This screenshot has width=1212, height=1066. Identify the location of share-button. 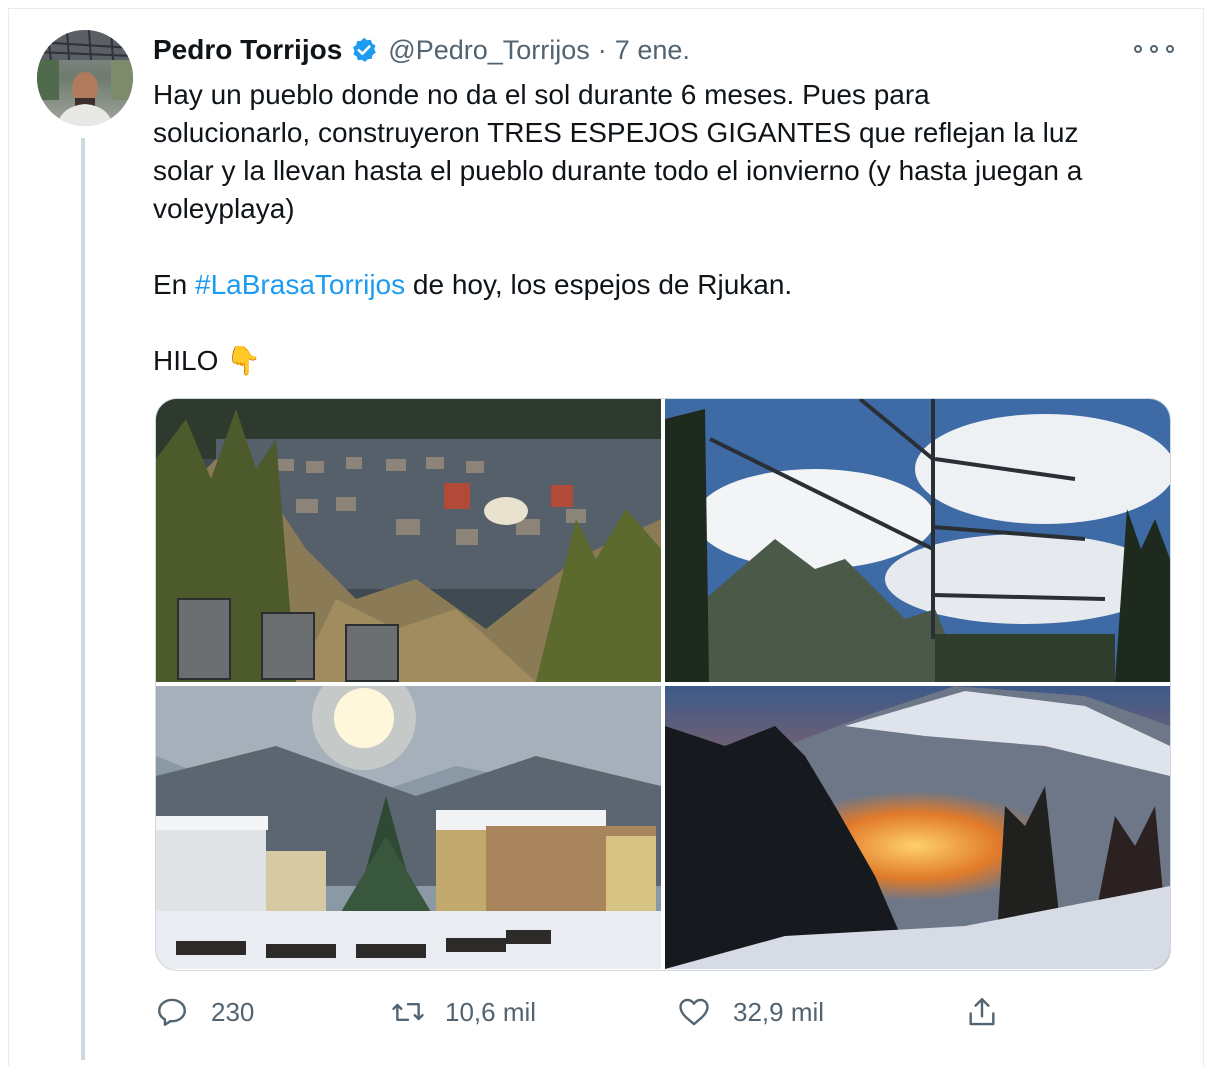
(982, 1012).